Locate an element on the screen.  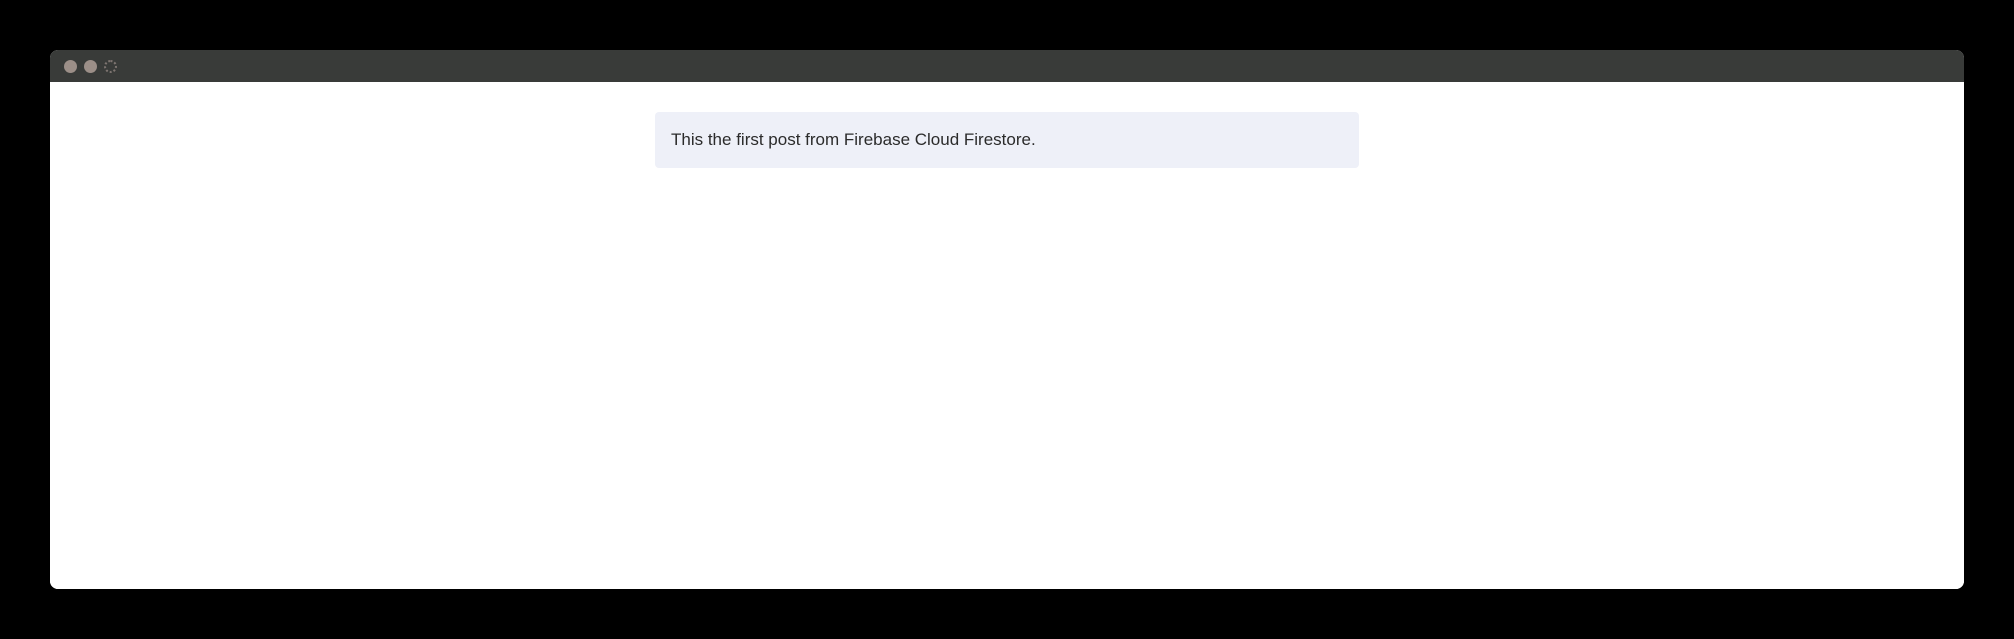
minimize-button is located at coordinates (90, 66).